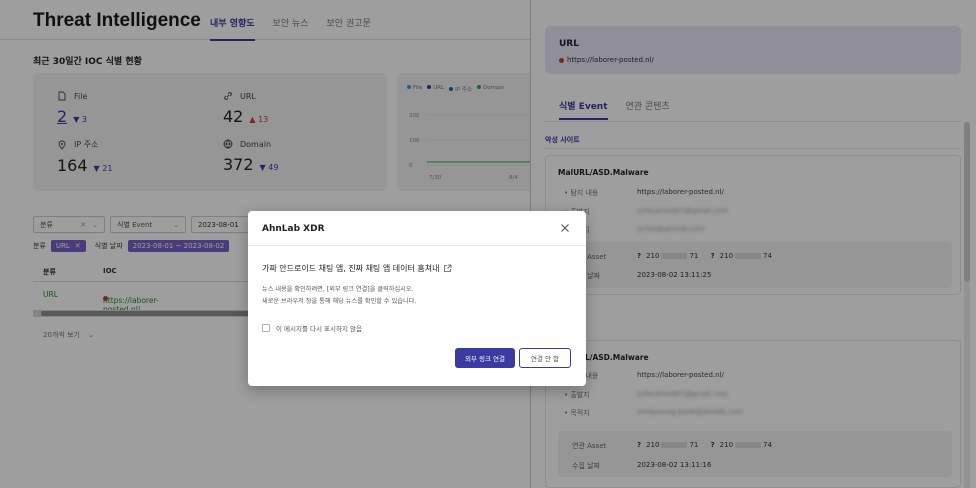 The width and height of the screenshot is (976, 488). I want to click on external-link-icon, so click(448, 268).